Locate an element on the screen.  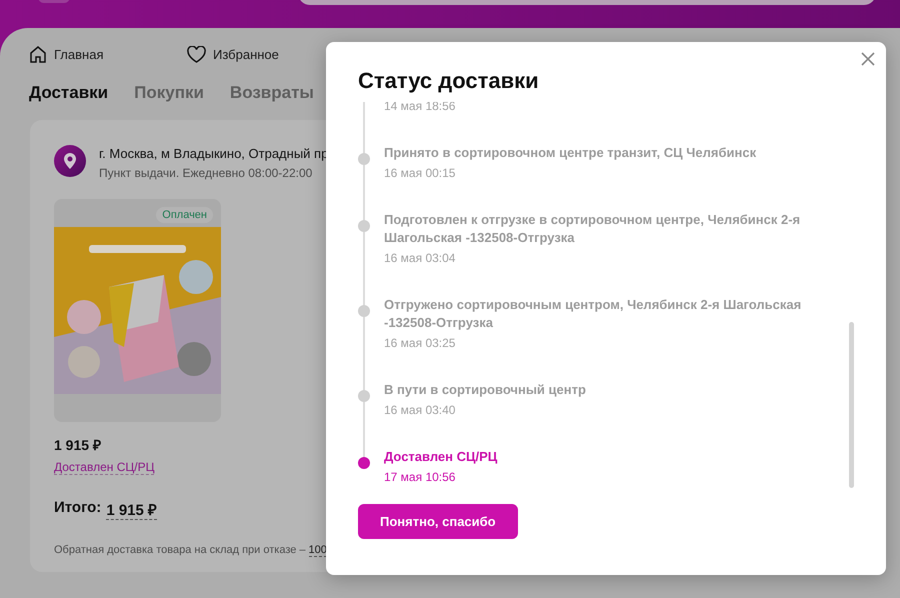
location-pin-icon is located at coordinates (70, 161).